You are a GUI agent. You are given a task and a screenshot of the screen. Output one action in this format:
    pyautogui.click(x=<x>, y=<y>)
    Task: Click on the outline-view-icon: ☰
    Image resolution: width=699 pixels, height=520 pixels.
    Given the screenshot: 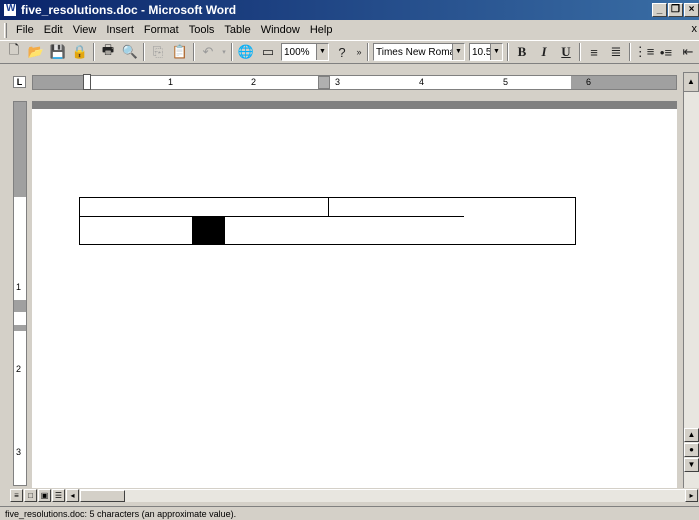 What is the action you would take?
    pyautogui.click(x=58, y=495)
    